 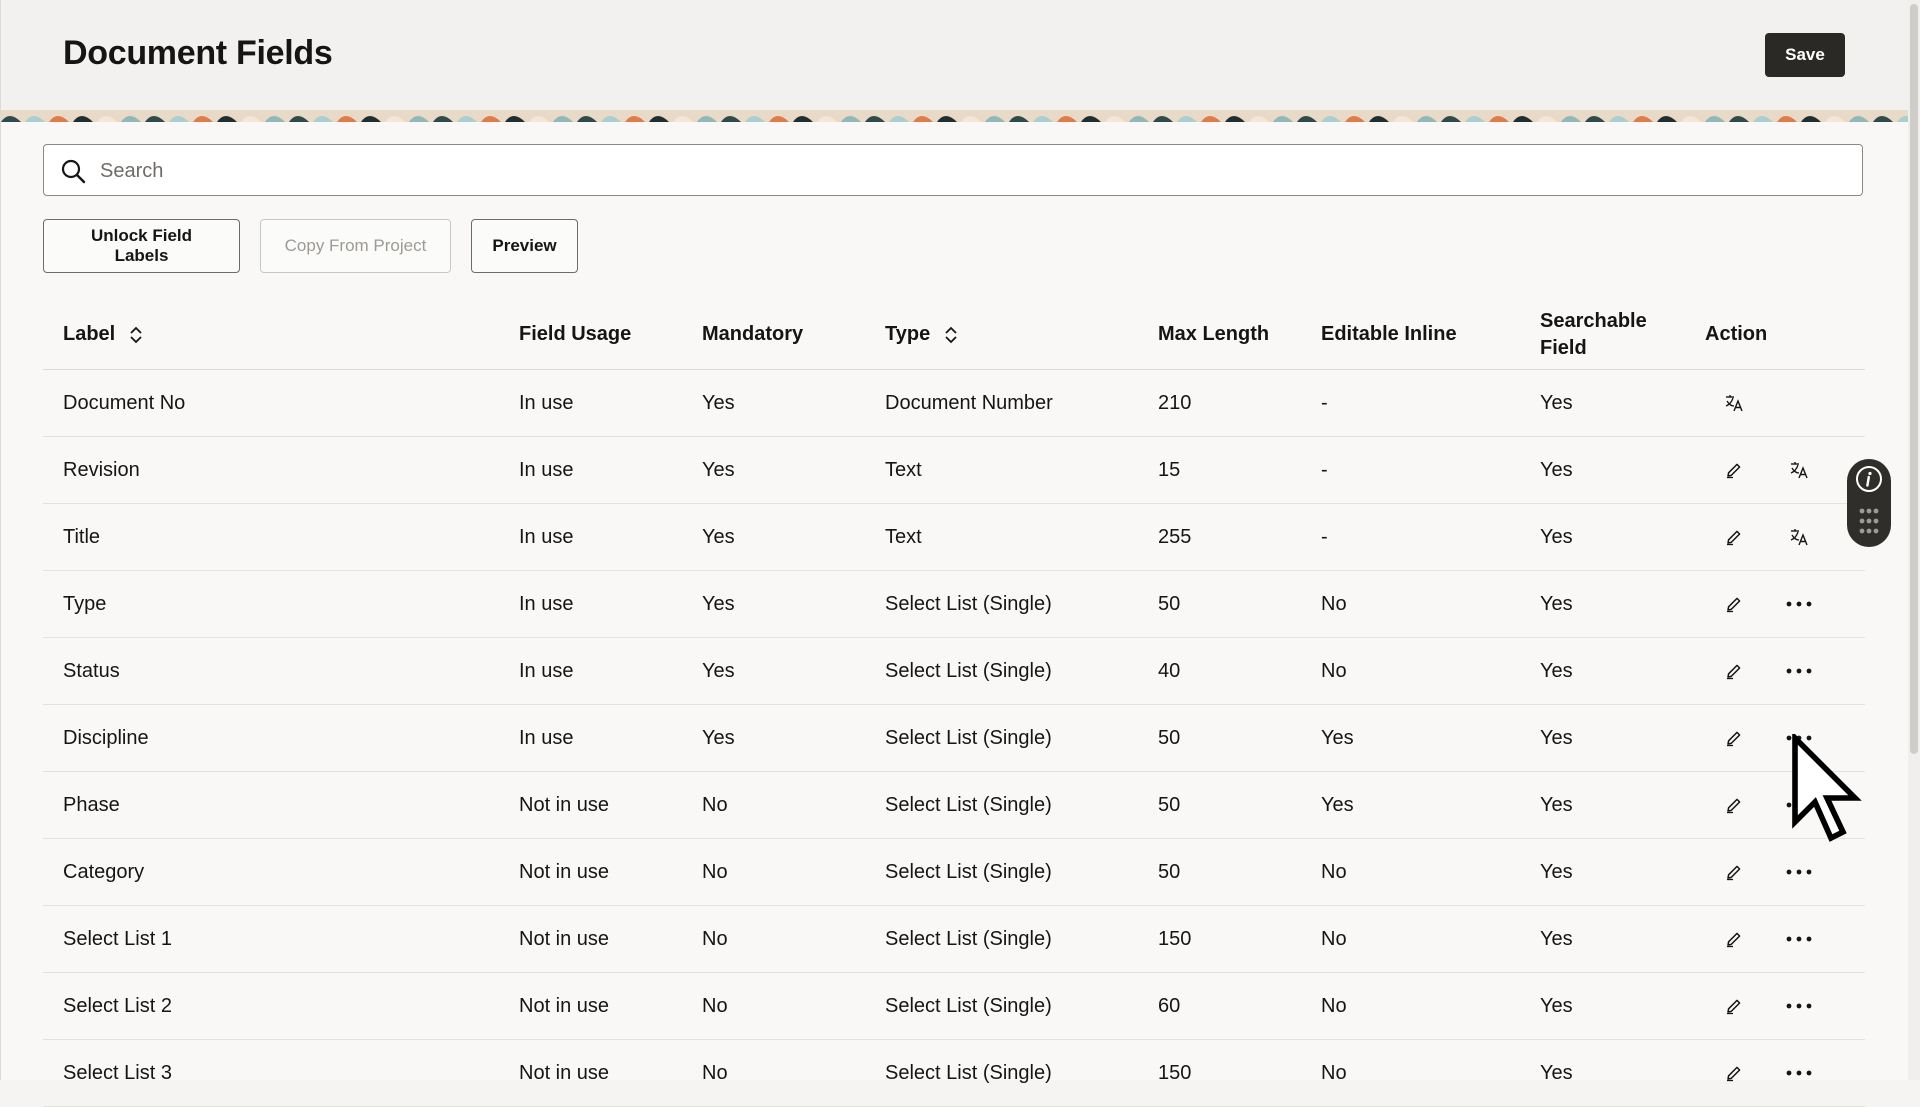 I want to click on grip-icon, so click(x=1869, y=522).